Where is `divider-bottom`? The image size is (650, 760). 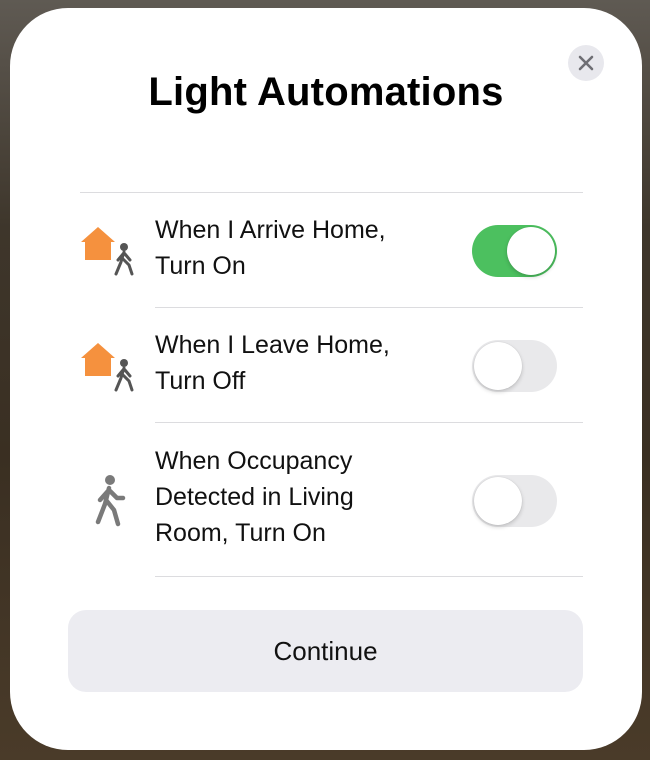
divider-bottom is located at coordinates (369, 576).